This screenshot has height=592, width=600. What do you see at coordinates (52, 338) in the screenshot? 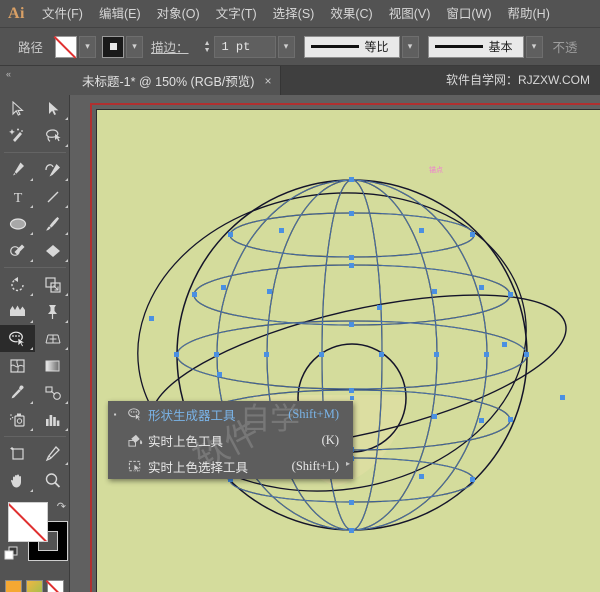
I see `perspective-grid-tool` at bounding box center [52, 338].